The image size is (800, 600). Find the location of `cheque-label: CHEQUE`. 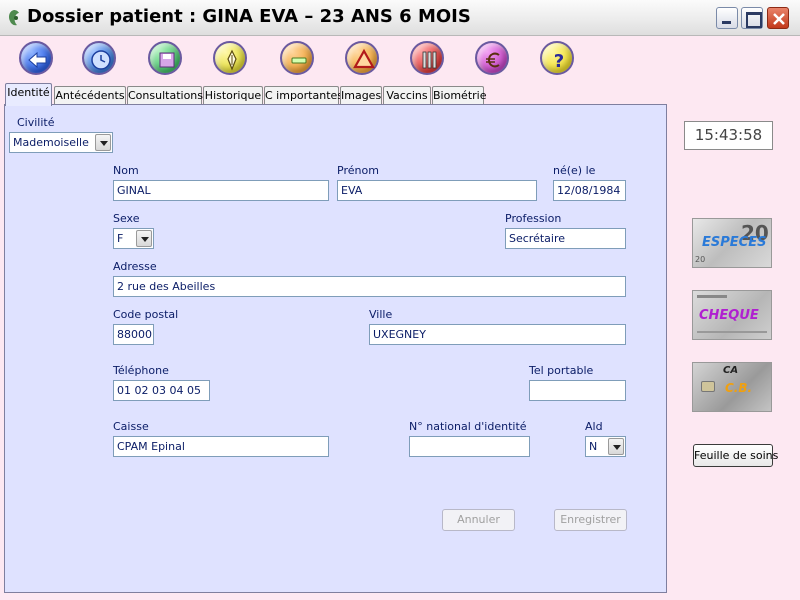

cheque-label: CHEQUE is located at coordinates (729, 315).